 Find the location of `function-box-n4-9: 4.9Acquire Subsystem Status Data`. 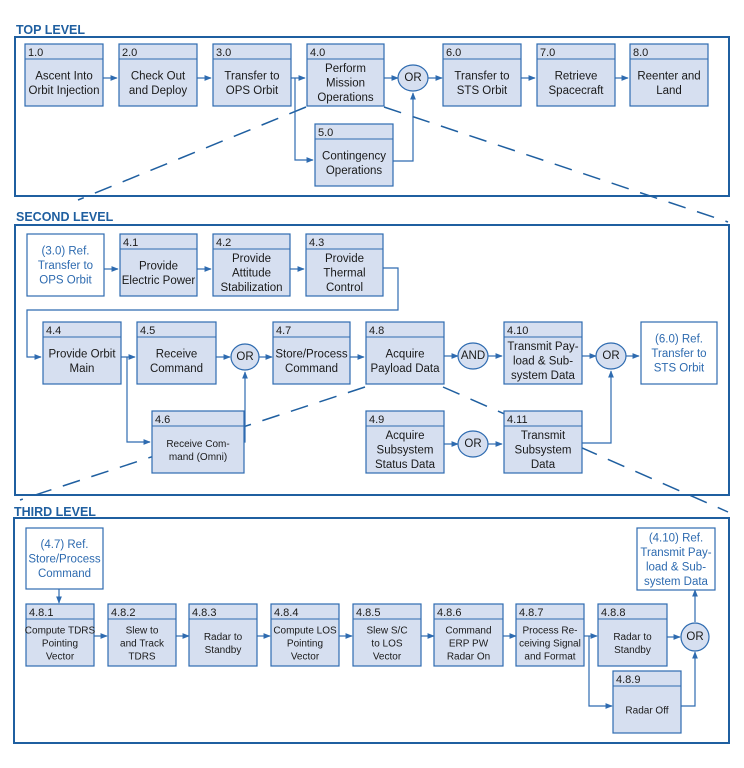

function-box-n4-9: 4.9Acquire Subsystem Status Data is located at coordinates (405, 442).